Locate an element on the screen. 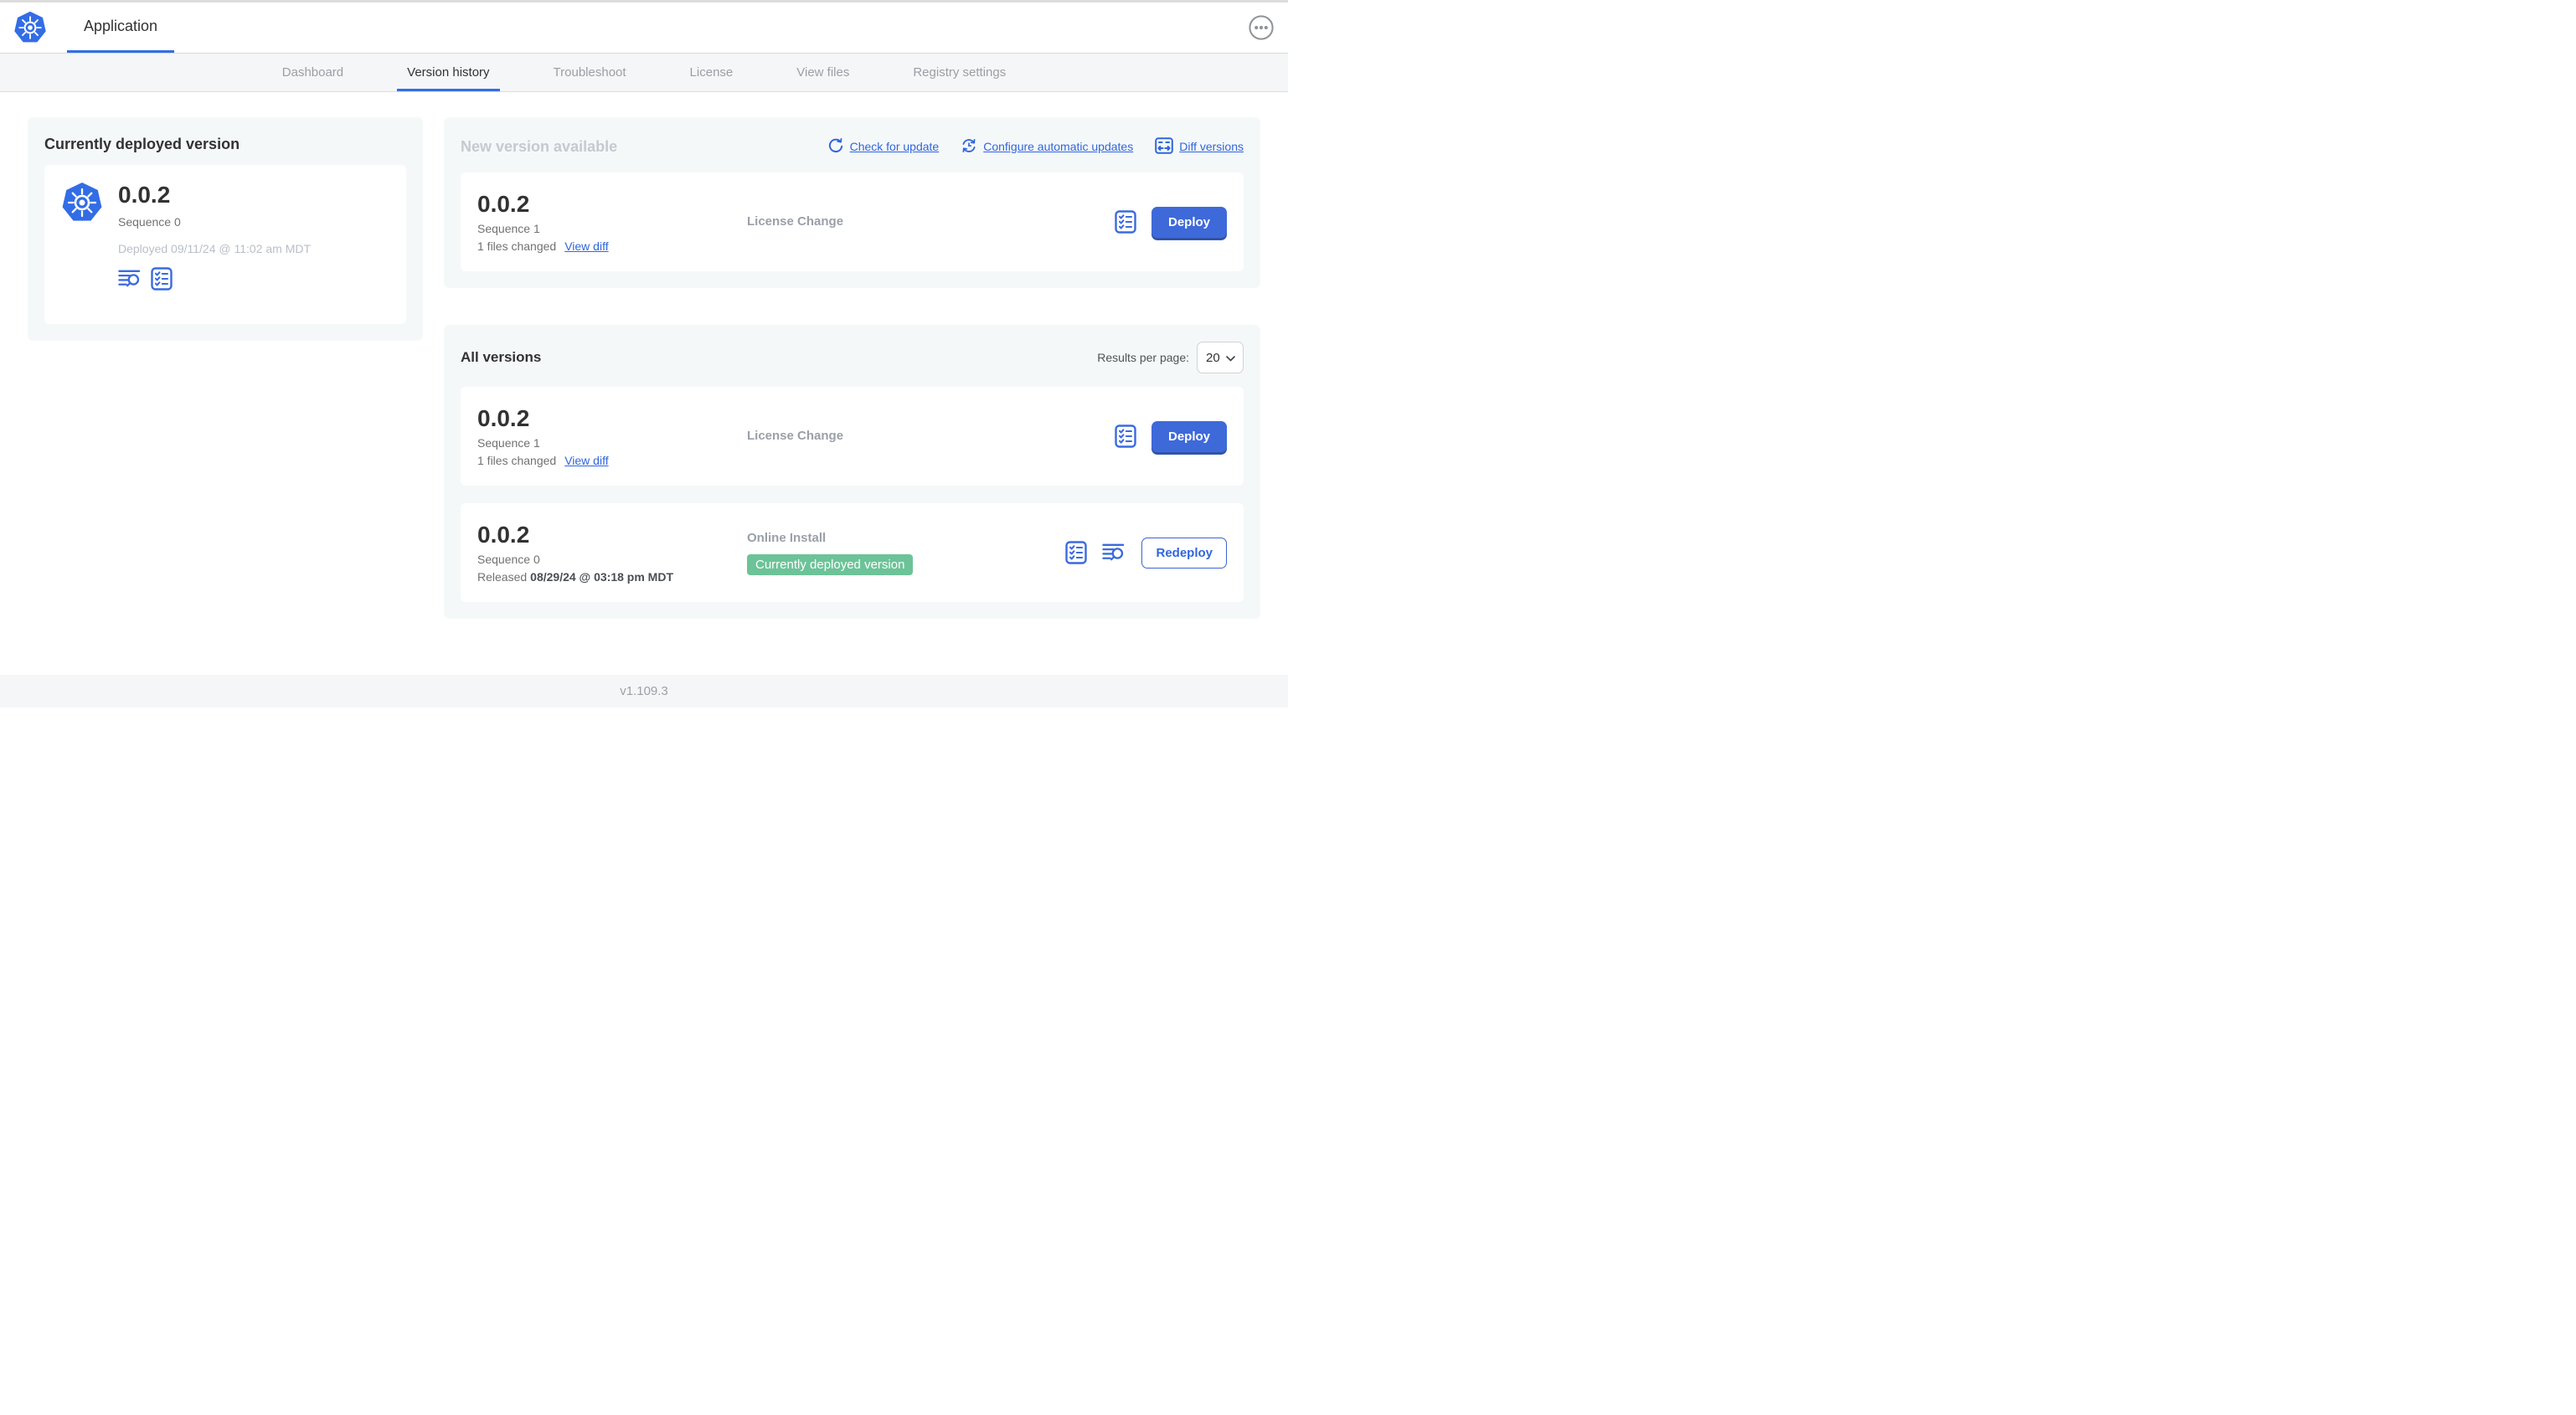  released-label: Released is located at coordinates (502, 577).